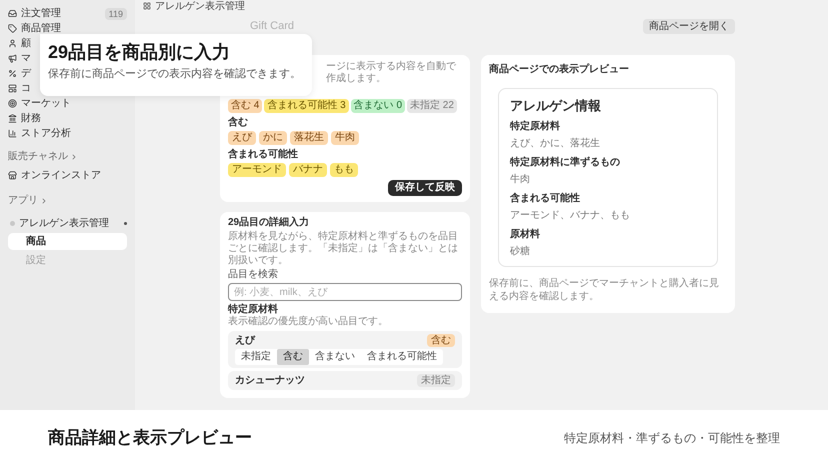  What do you see at coordinates (245, 340) in the screenshot?
I see `allergen-name: えび` at bounding box center [245, 340].